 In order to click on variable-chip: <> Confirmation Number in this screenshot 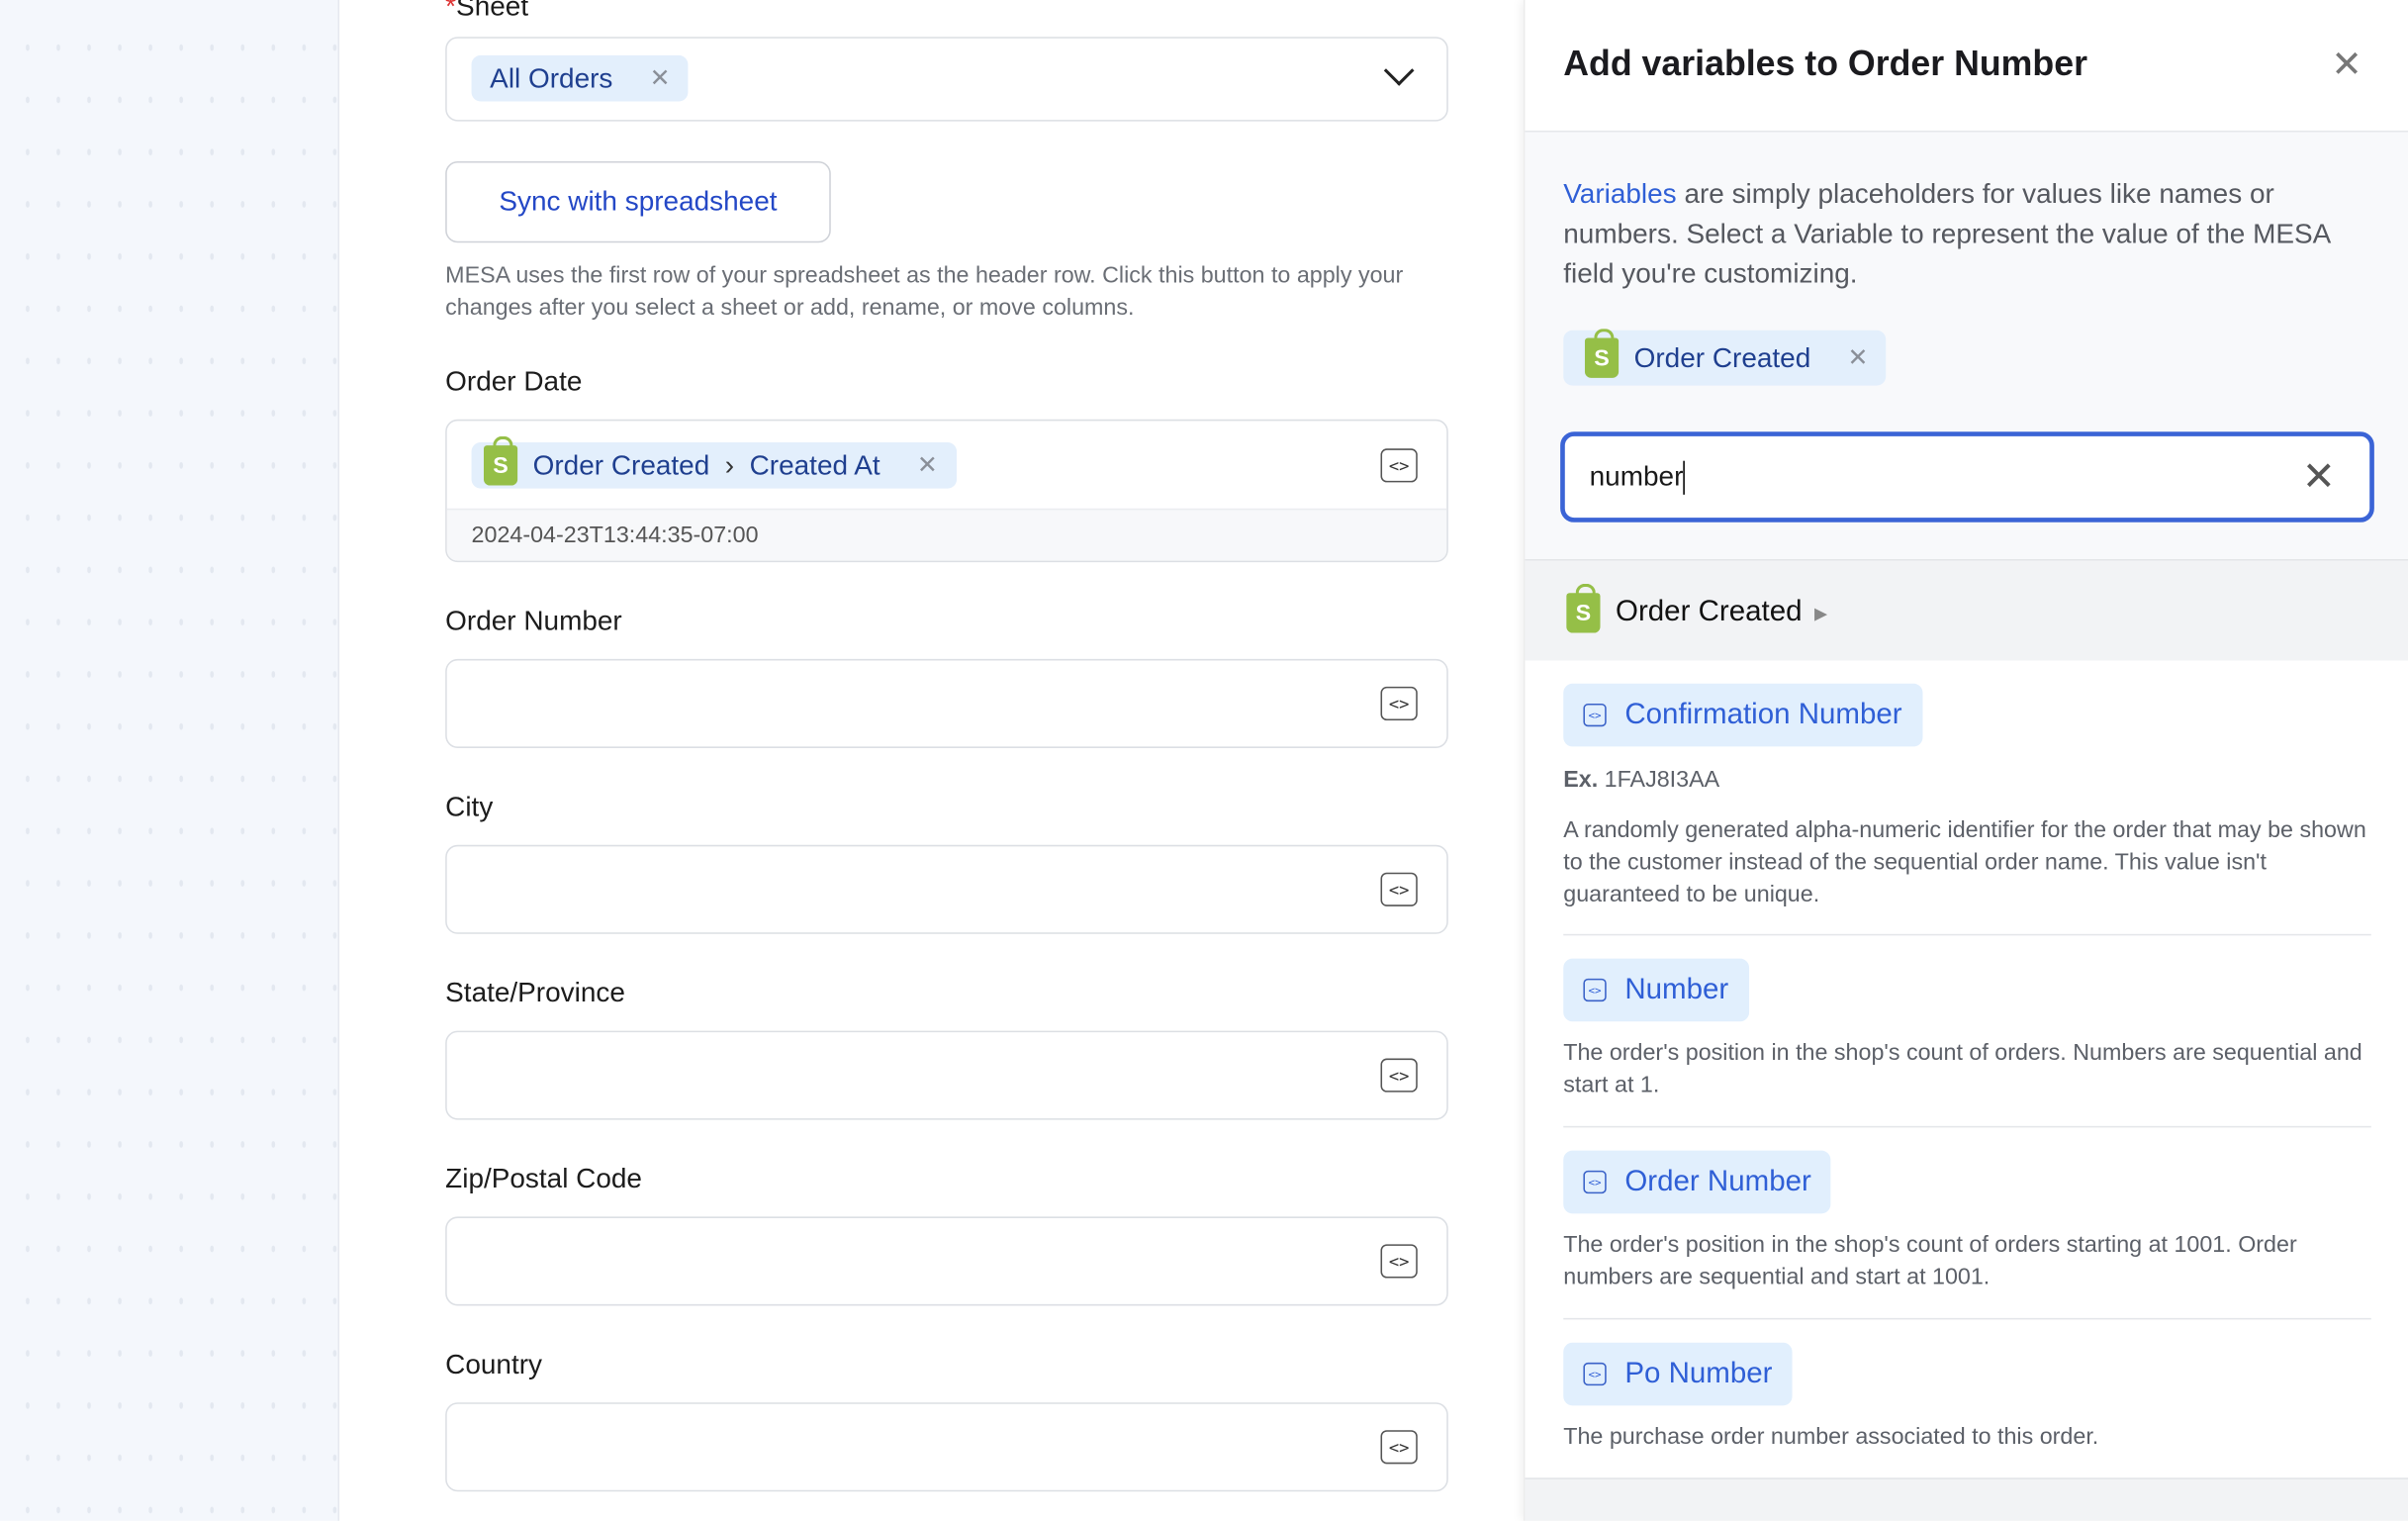, I will do `click(1742, 715)`.